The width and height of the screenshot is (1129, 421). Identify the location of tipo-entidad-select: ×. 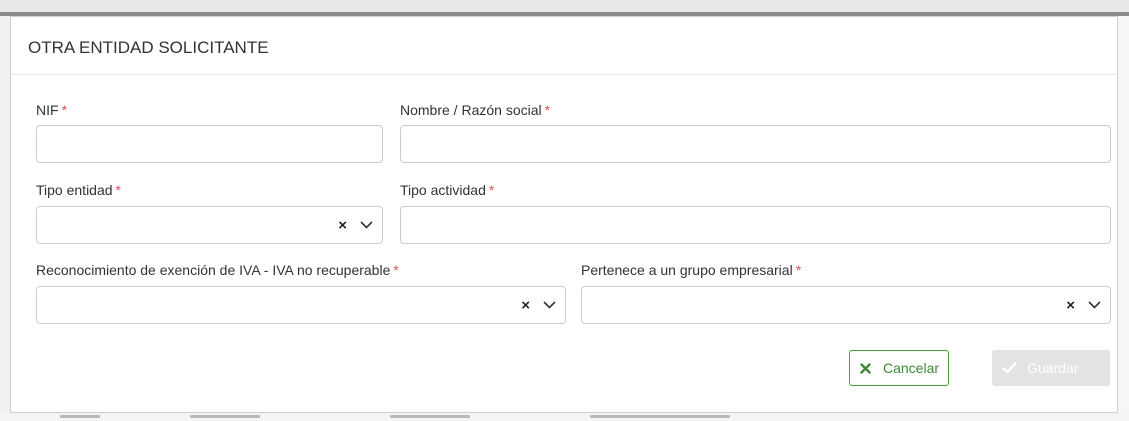
(209, 225).